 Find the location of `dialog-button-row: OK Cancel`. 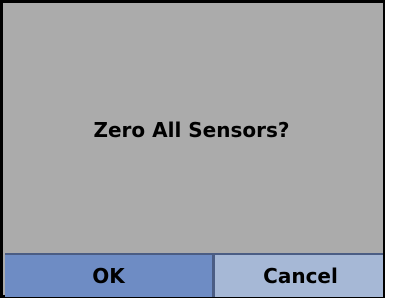

dialog-button-row: OK Cancel is located at coordinates (195, 275).